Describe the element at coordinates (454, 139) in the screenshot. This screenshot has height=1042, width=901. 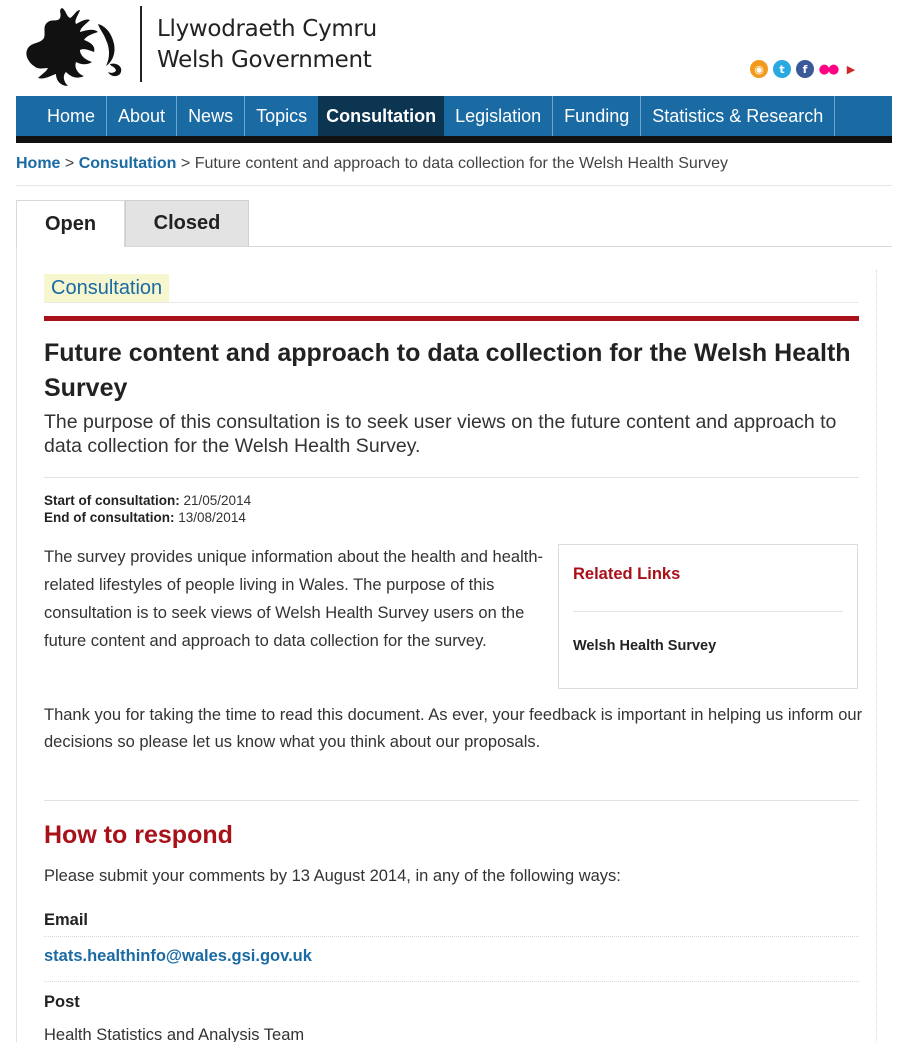
I see `nav-bottom-bar` at that location.